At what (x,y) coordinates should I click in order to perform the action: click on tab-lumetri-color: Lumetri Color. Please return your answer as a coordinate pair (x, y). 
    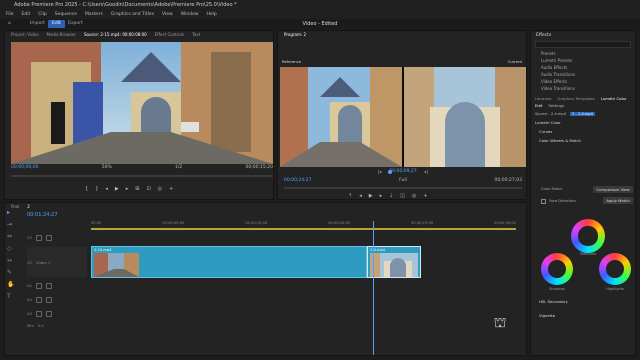
    Looking at the image, I should click on (614, 98).